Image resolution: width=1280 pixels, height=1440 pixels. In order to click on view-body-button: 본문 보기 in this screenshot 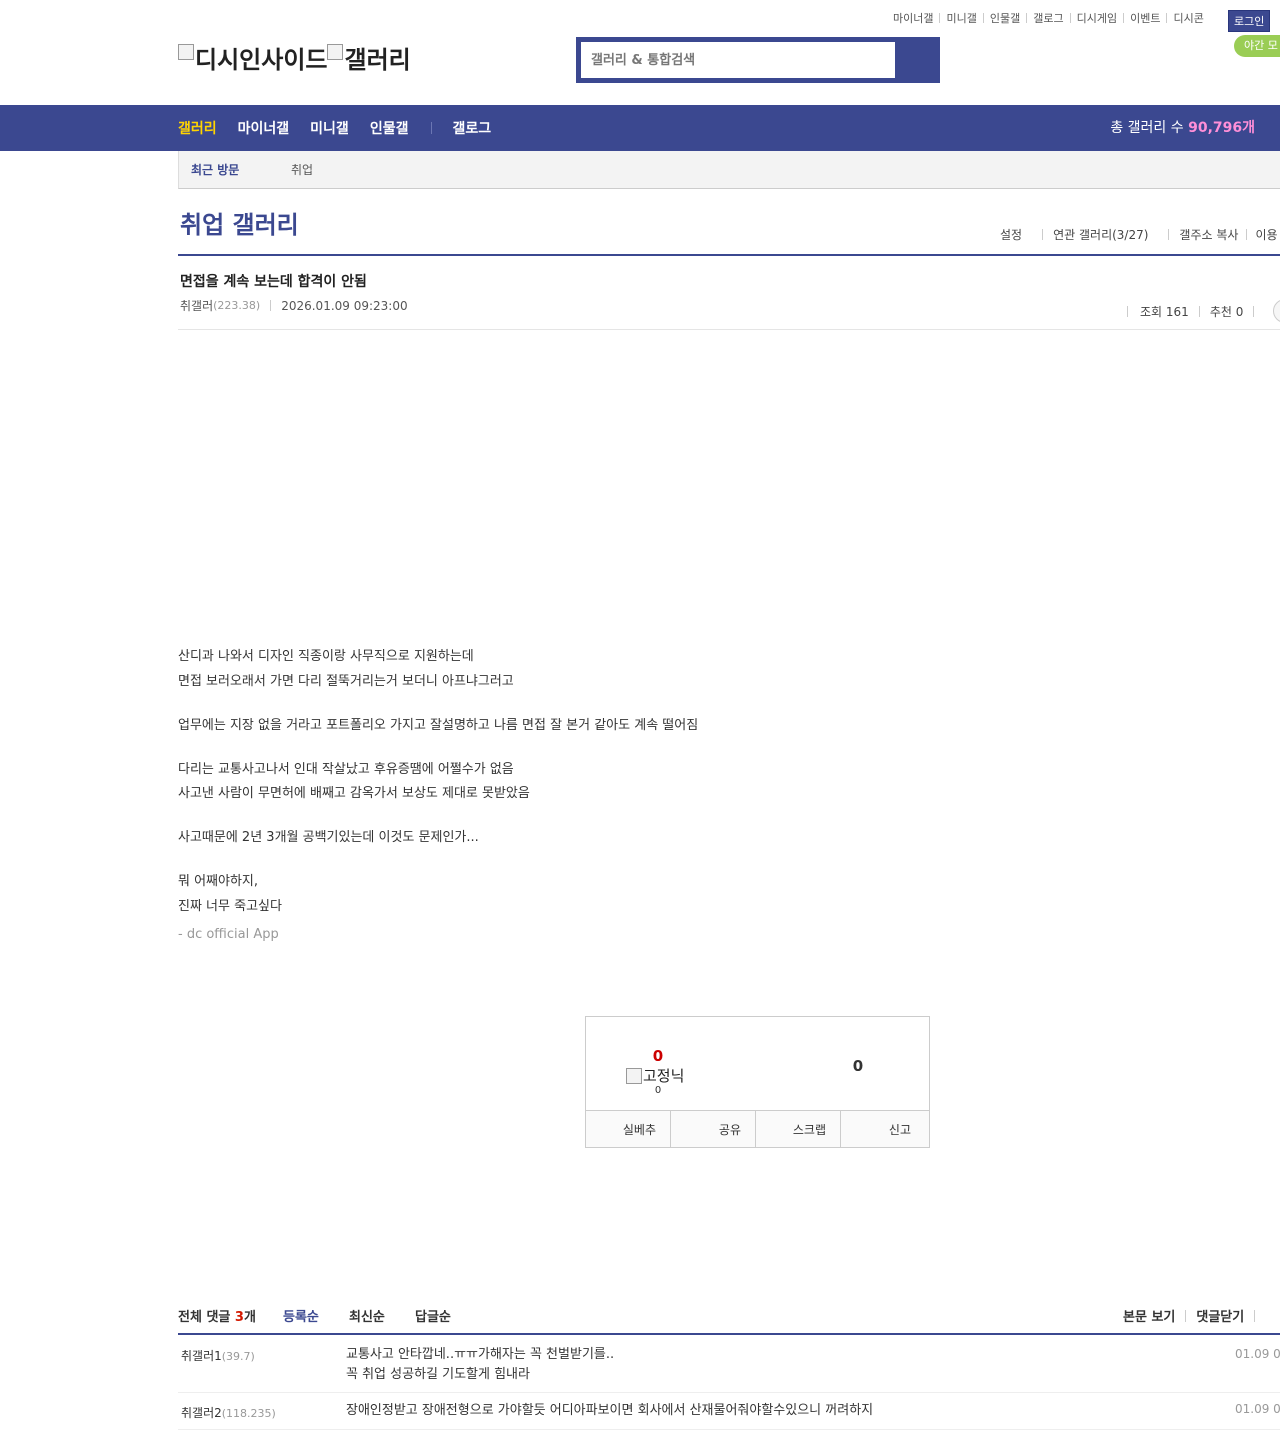, I will do `click(1149, 1315)`.